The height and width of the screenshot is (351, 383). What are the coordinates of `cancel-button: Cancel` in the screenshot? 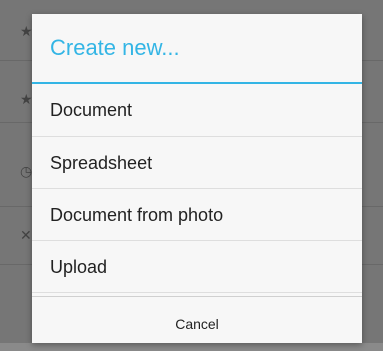 It's located at (197, 320).